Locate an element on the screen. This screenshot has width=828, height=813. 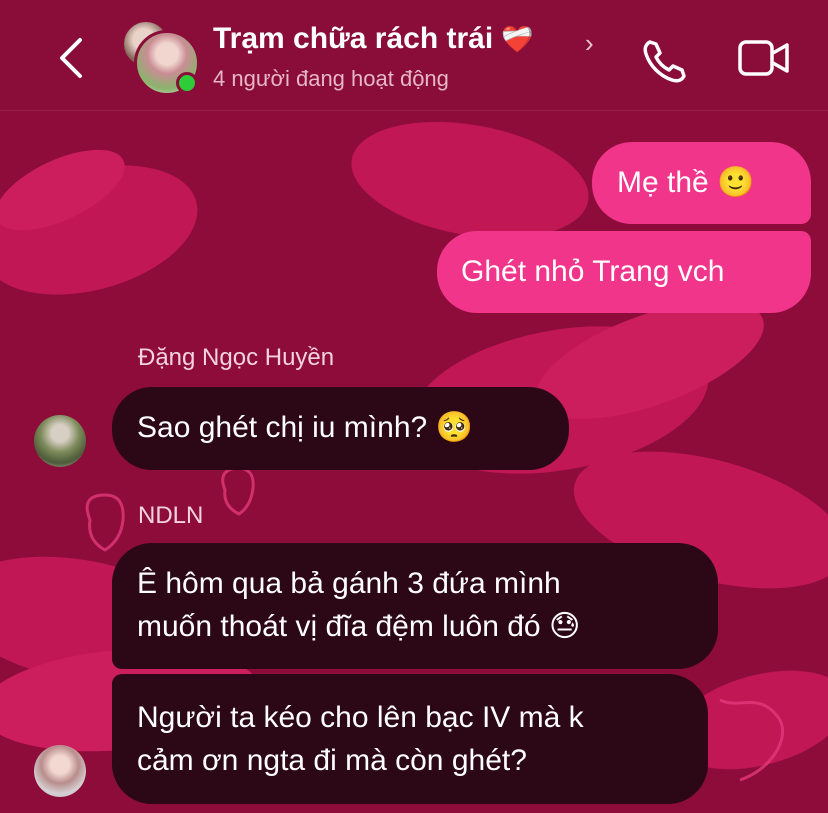
video-call-button is located at coordinates (764, 59).